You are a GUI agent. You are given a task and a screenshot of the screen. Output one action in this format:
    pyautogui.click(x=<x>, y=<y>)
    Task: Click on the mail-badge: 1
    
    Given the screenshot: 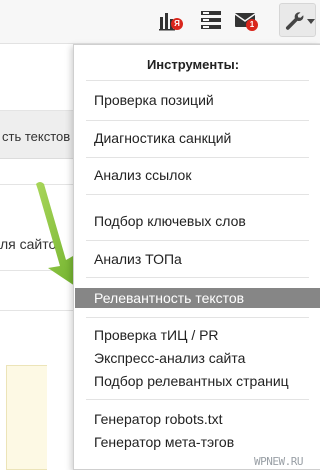 What is the action you would take?
    pyautogui.click(x=252, y=25)
    